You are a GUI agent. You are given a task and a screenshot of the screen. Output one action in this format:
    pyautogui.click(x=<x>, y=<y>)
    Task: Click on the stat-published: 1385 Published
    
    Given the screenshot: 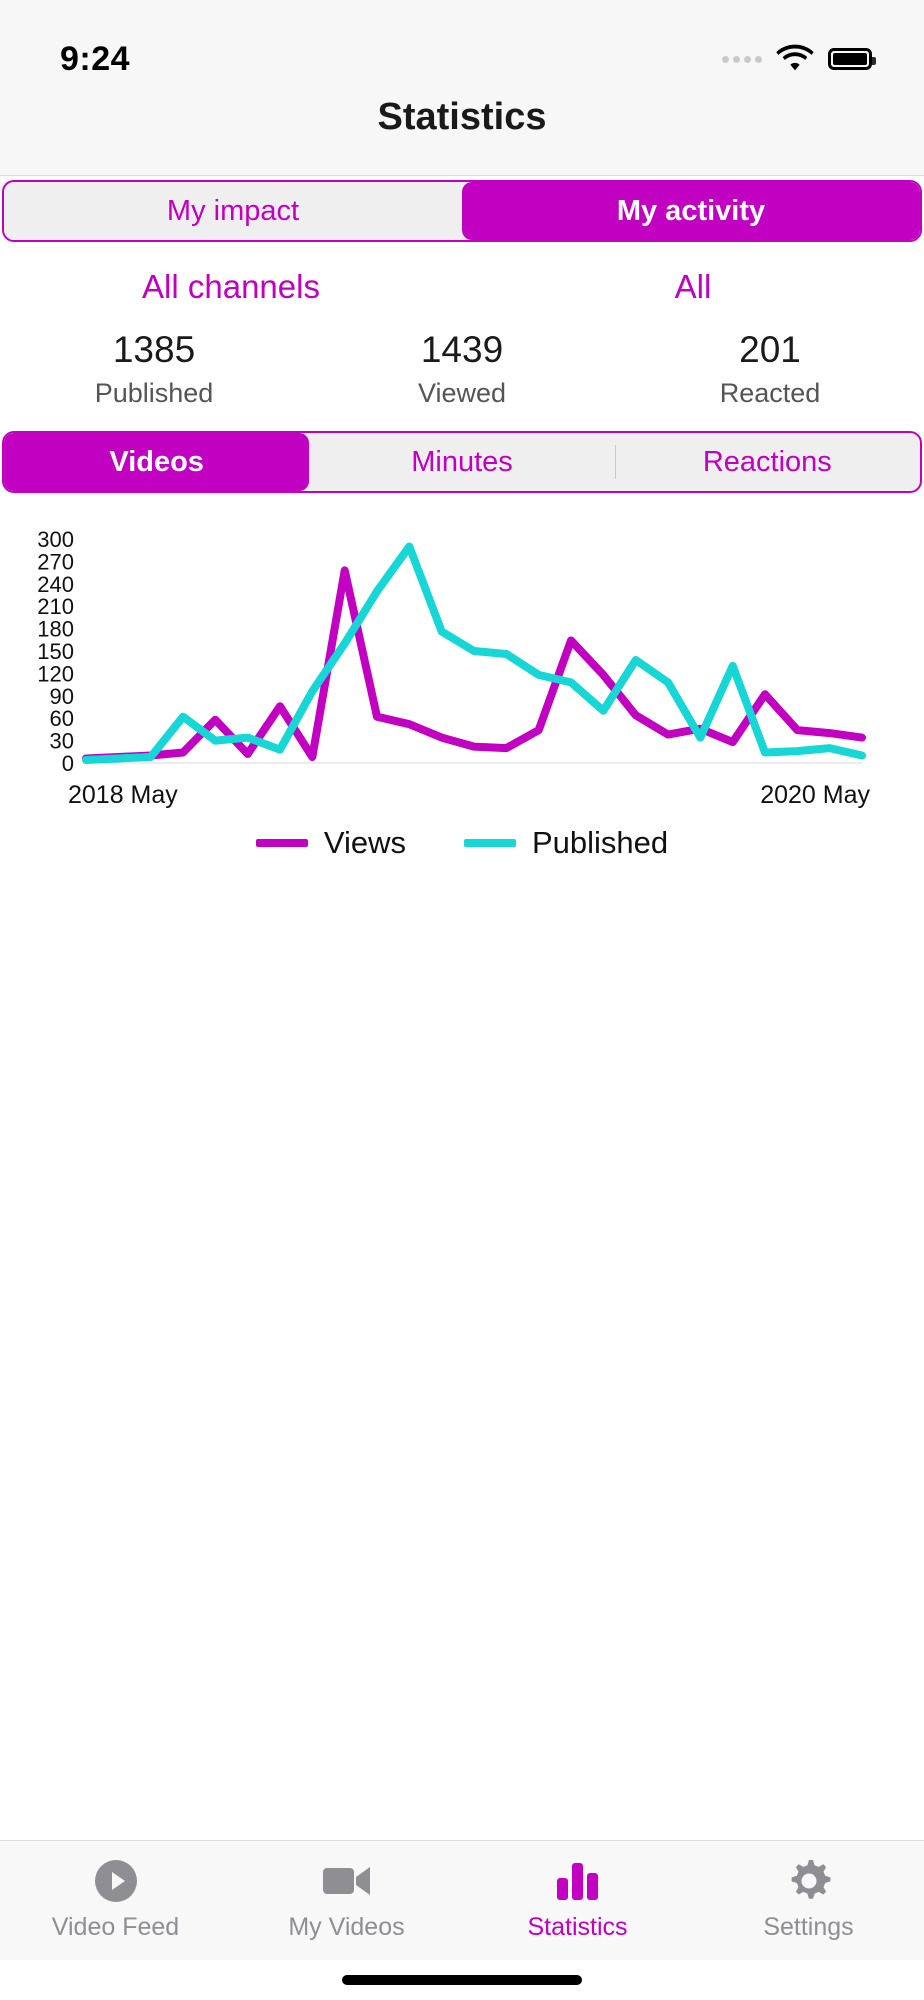 What is the action you would take?
    pyautogui.click(x=154, y=368)
    